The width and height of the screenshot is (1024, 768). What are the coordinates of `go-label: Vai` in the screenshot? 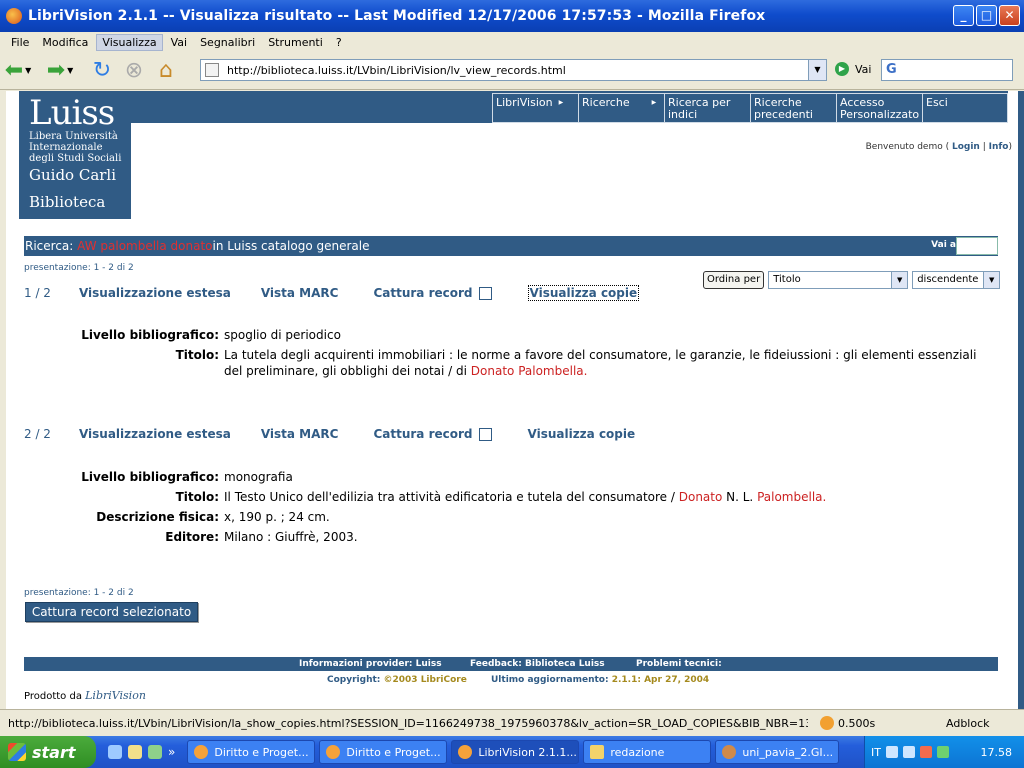 It's located at (863, 69).